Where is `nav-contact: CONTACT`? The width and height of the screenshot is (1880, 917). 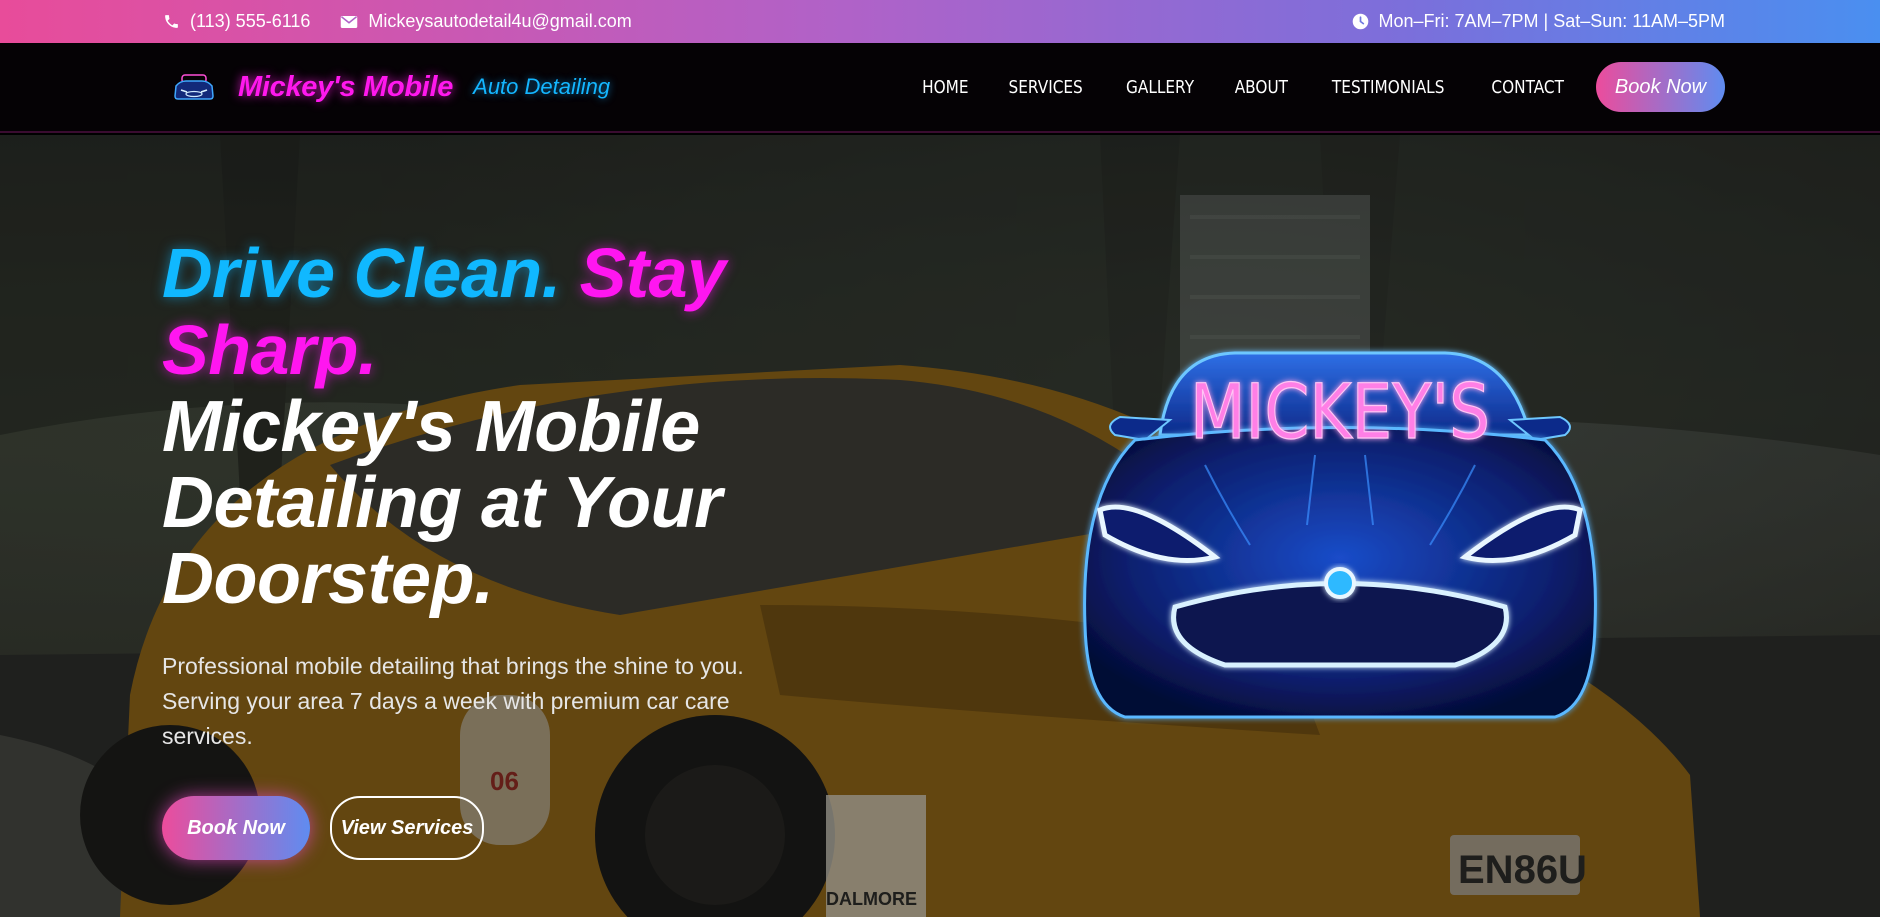 nav-contact: CONTACT is located at coordinates (1527, 87).